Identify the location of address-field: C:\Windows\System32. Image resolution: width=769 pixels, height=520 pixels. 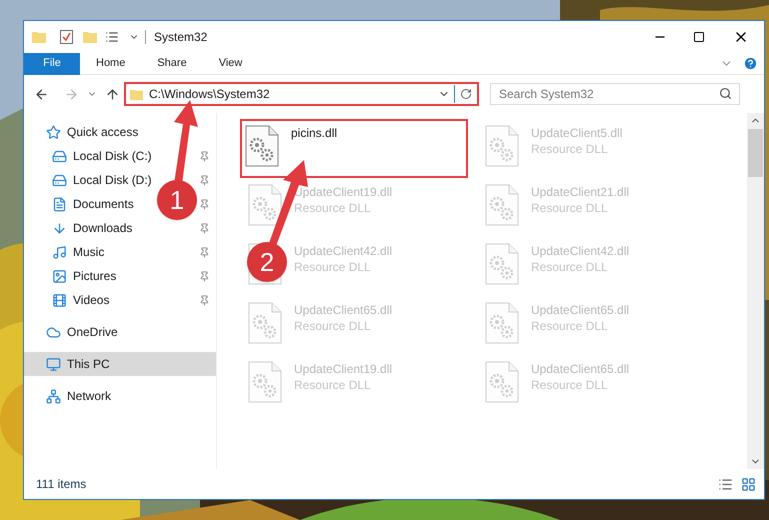
(301, 94).